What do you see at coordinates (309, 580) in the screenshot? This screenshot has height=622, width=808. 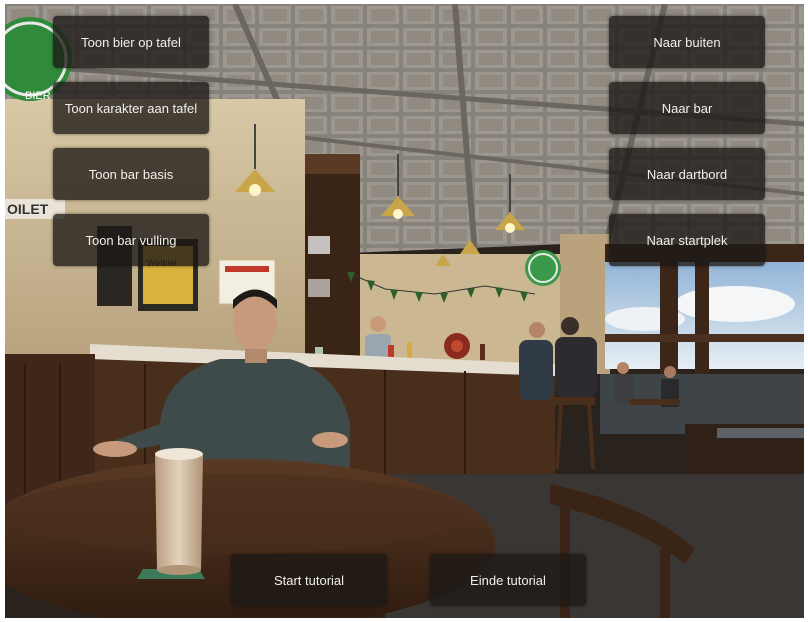 I see `start-tutorial-button: Start tutorial` at bounding box center [309, 580].